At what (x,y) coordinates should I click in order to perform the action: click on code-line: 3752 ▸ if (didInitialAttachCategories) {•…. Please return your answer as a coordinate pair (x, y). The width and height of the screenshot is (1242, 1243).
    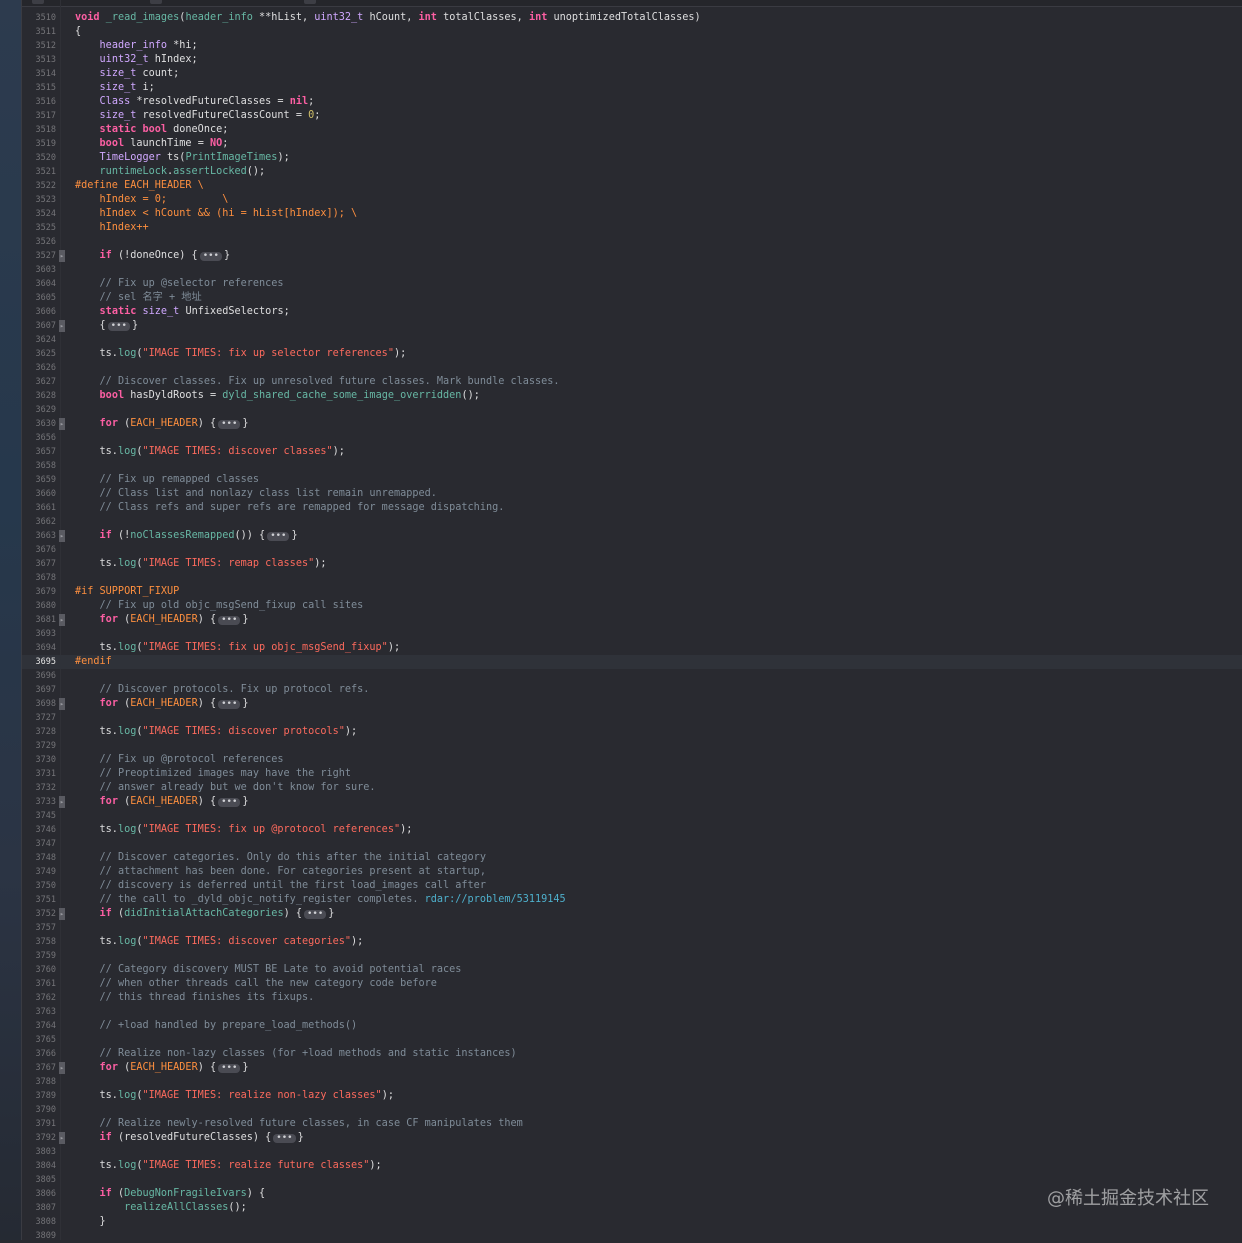
    Looking at the image, I should click on (632, 914).